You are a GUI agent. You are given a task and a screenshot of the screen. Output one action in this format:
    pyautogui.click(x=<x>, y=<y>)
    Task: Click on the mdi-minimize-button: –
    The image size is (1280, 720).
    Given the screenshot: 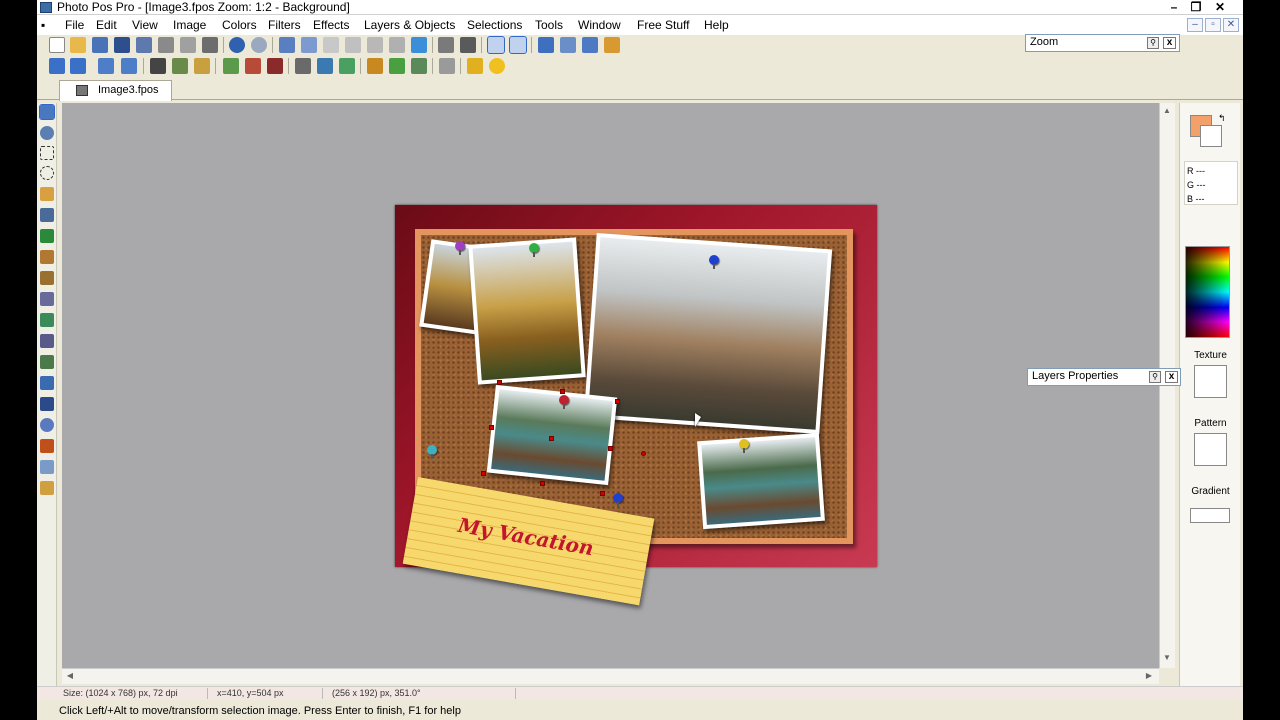 What is the action you would take?
    pyautogui.click(x=1195, y=25)
    